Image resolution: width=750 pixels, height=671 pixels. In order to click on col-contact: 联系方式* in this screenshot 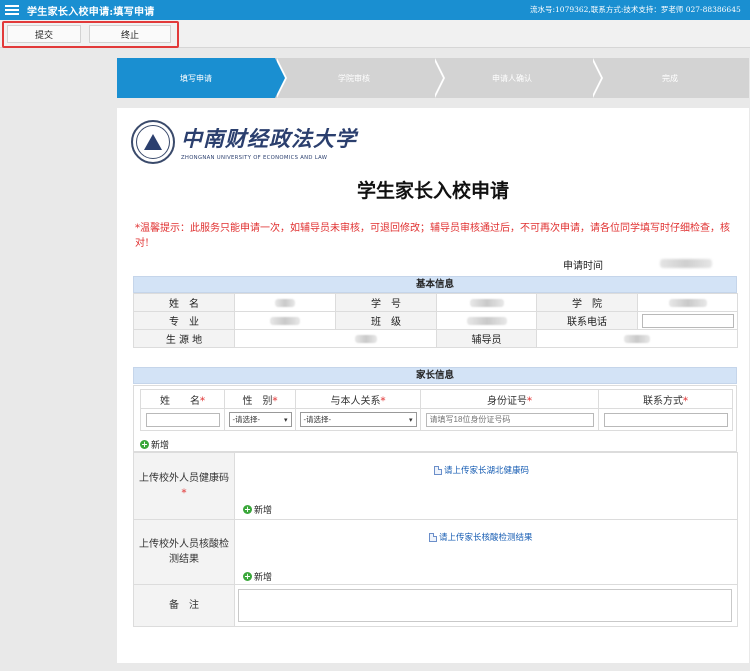, I will do `click(665, 399)`.